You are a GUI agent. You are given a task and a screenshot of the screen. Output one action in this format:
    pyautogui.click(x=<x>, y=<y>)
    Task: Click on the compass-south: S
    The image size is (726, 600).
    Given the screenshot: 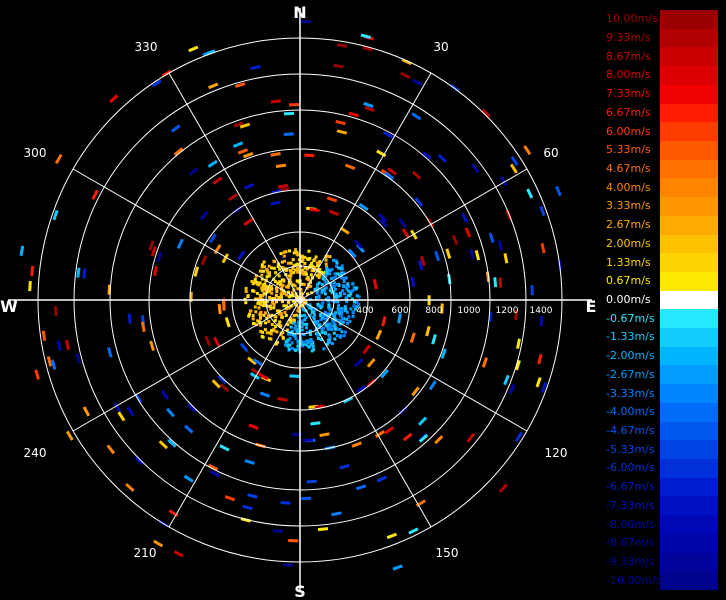 What is the action you would take?
    pyautogui.click(x=300, y=591)
    